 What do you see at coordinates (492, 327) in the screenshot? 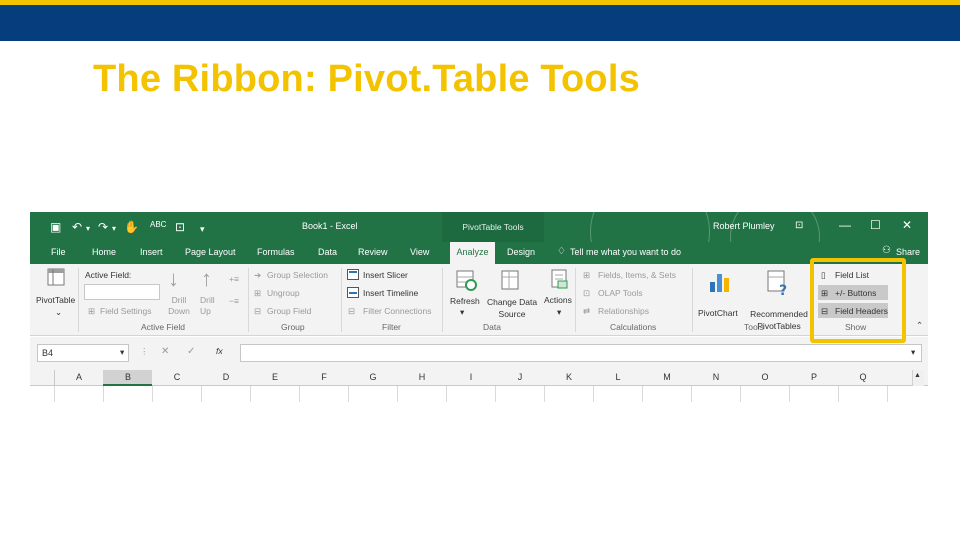
I see `group-label-data: Data` at bounding box center [492, 327].